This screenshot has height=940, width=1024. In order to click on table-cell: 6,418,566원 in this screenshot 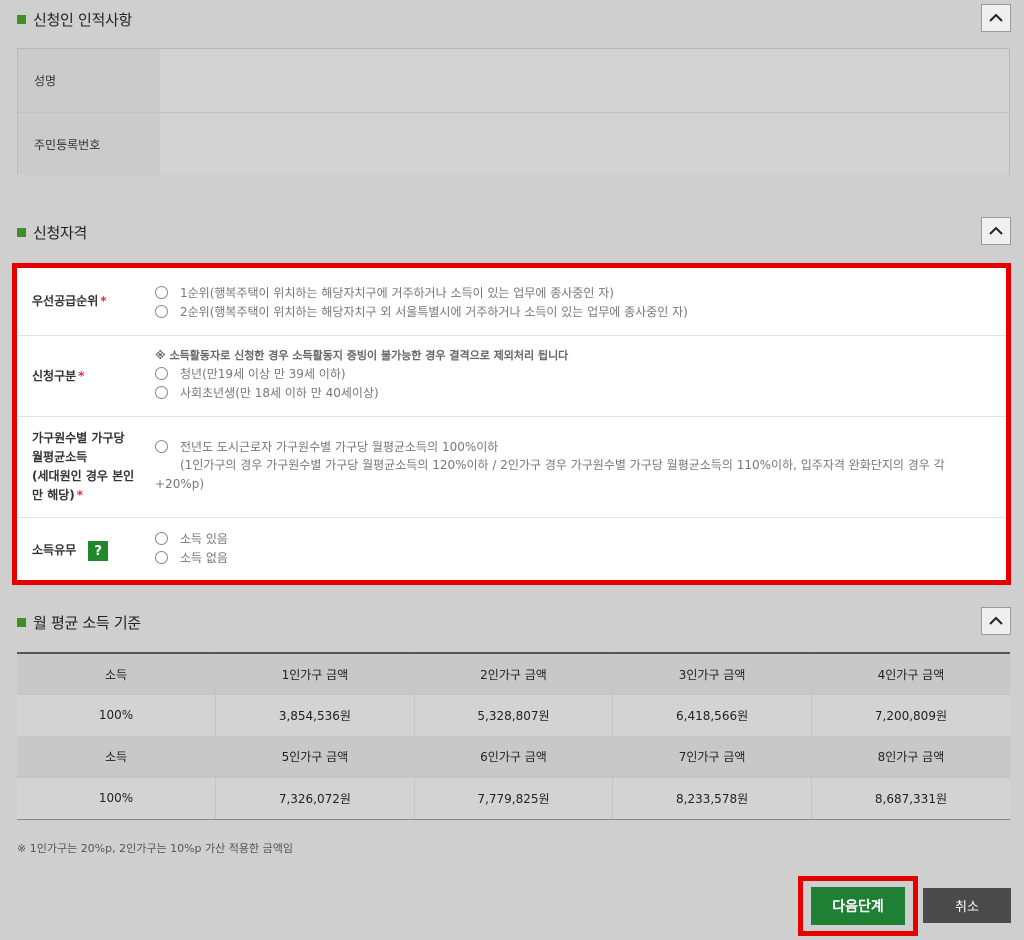, I will do `click(712, 715)`.